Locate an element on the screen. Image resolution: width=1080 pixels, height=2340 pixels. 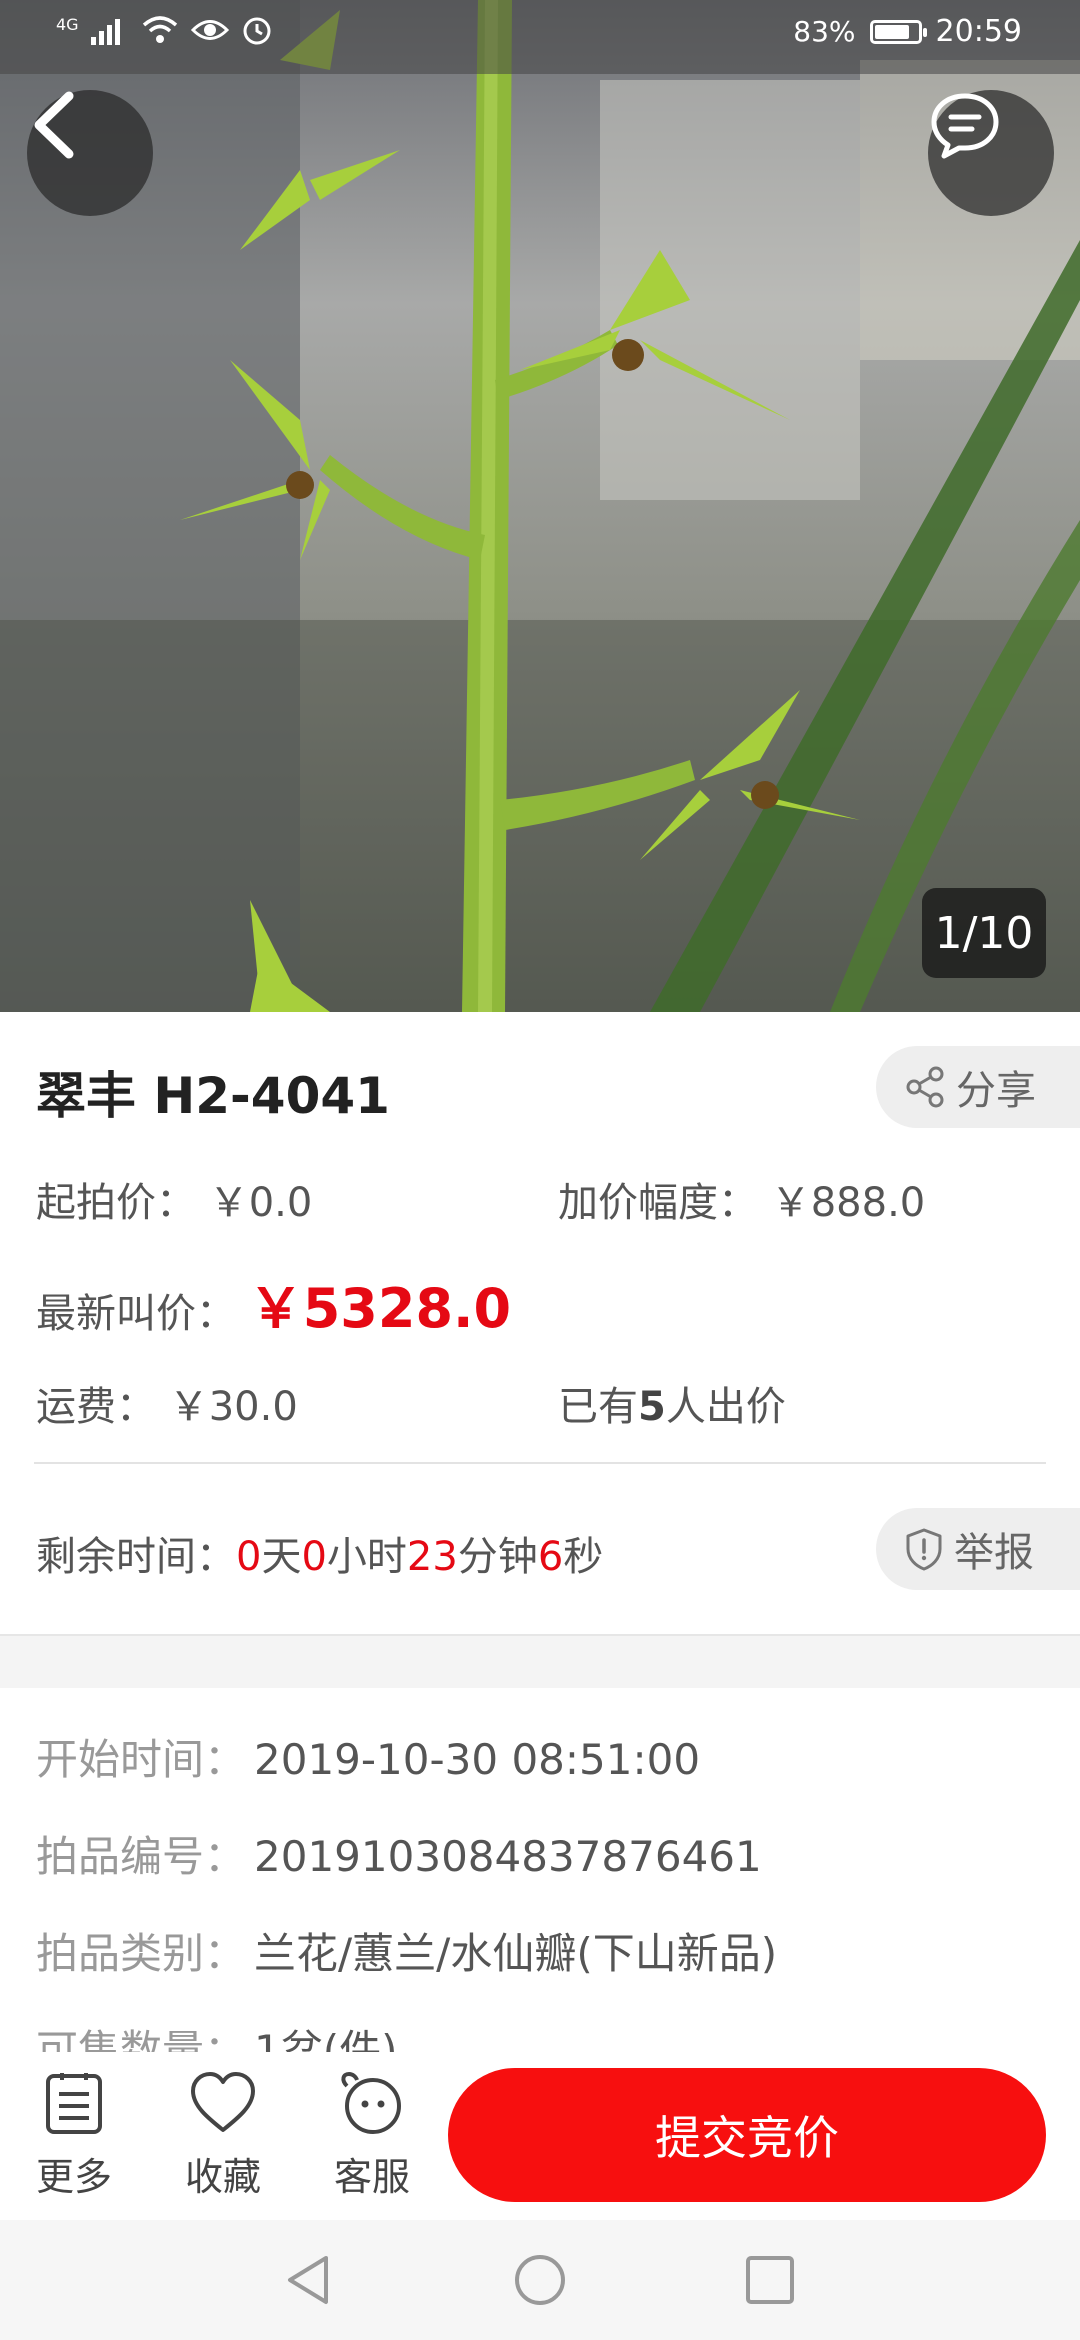
start-price-row: 起拍价： ￥0.0 is located at coordinates (174, 1199).